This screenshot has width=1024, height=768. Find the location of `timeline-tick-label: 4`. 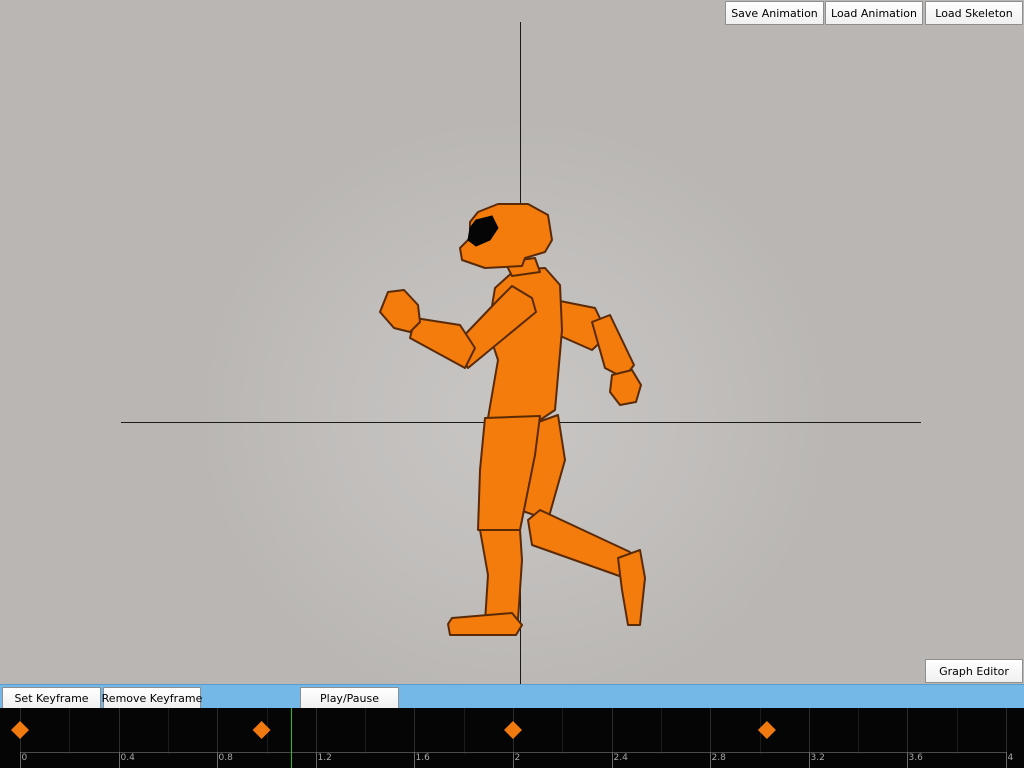

timeline-tick-label: 4 is located at coordinates (1010, 758).